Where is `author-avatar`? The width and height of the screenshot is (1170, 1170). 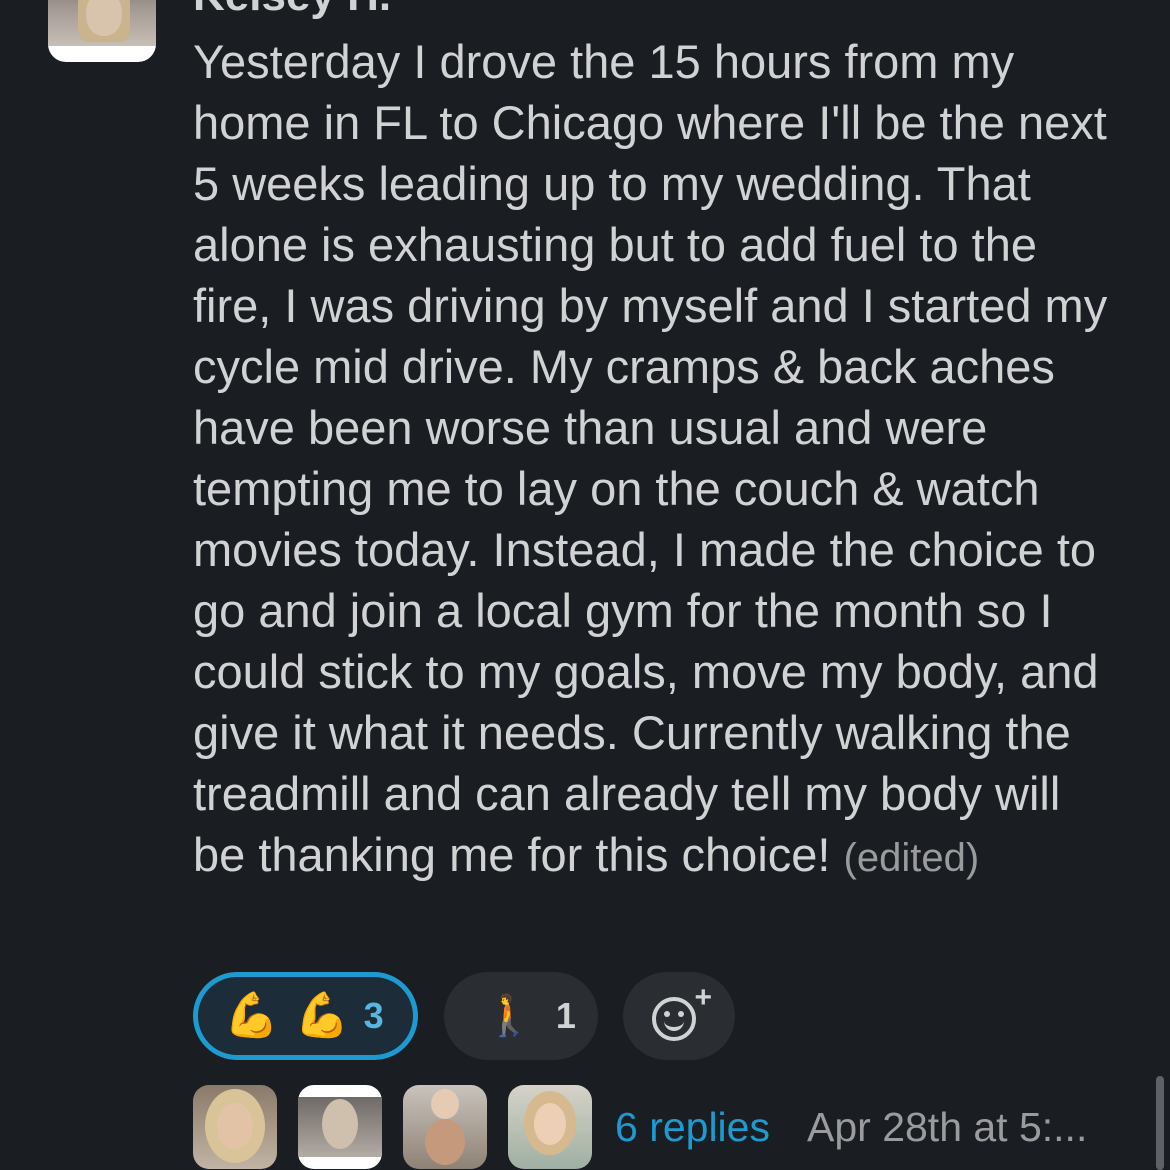
author-avatar is located at coordinates (102, 31).